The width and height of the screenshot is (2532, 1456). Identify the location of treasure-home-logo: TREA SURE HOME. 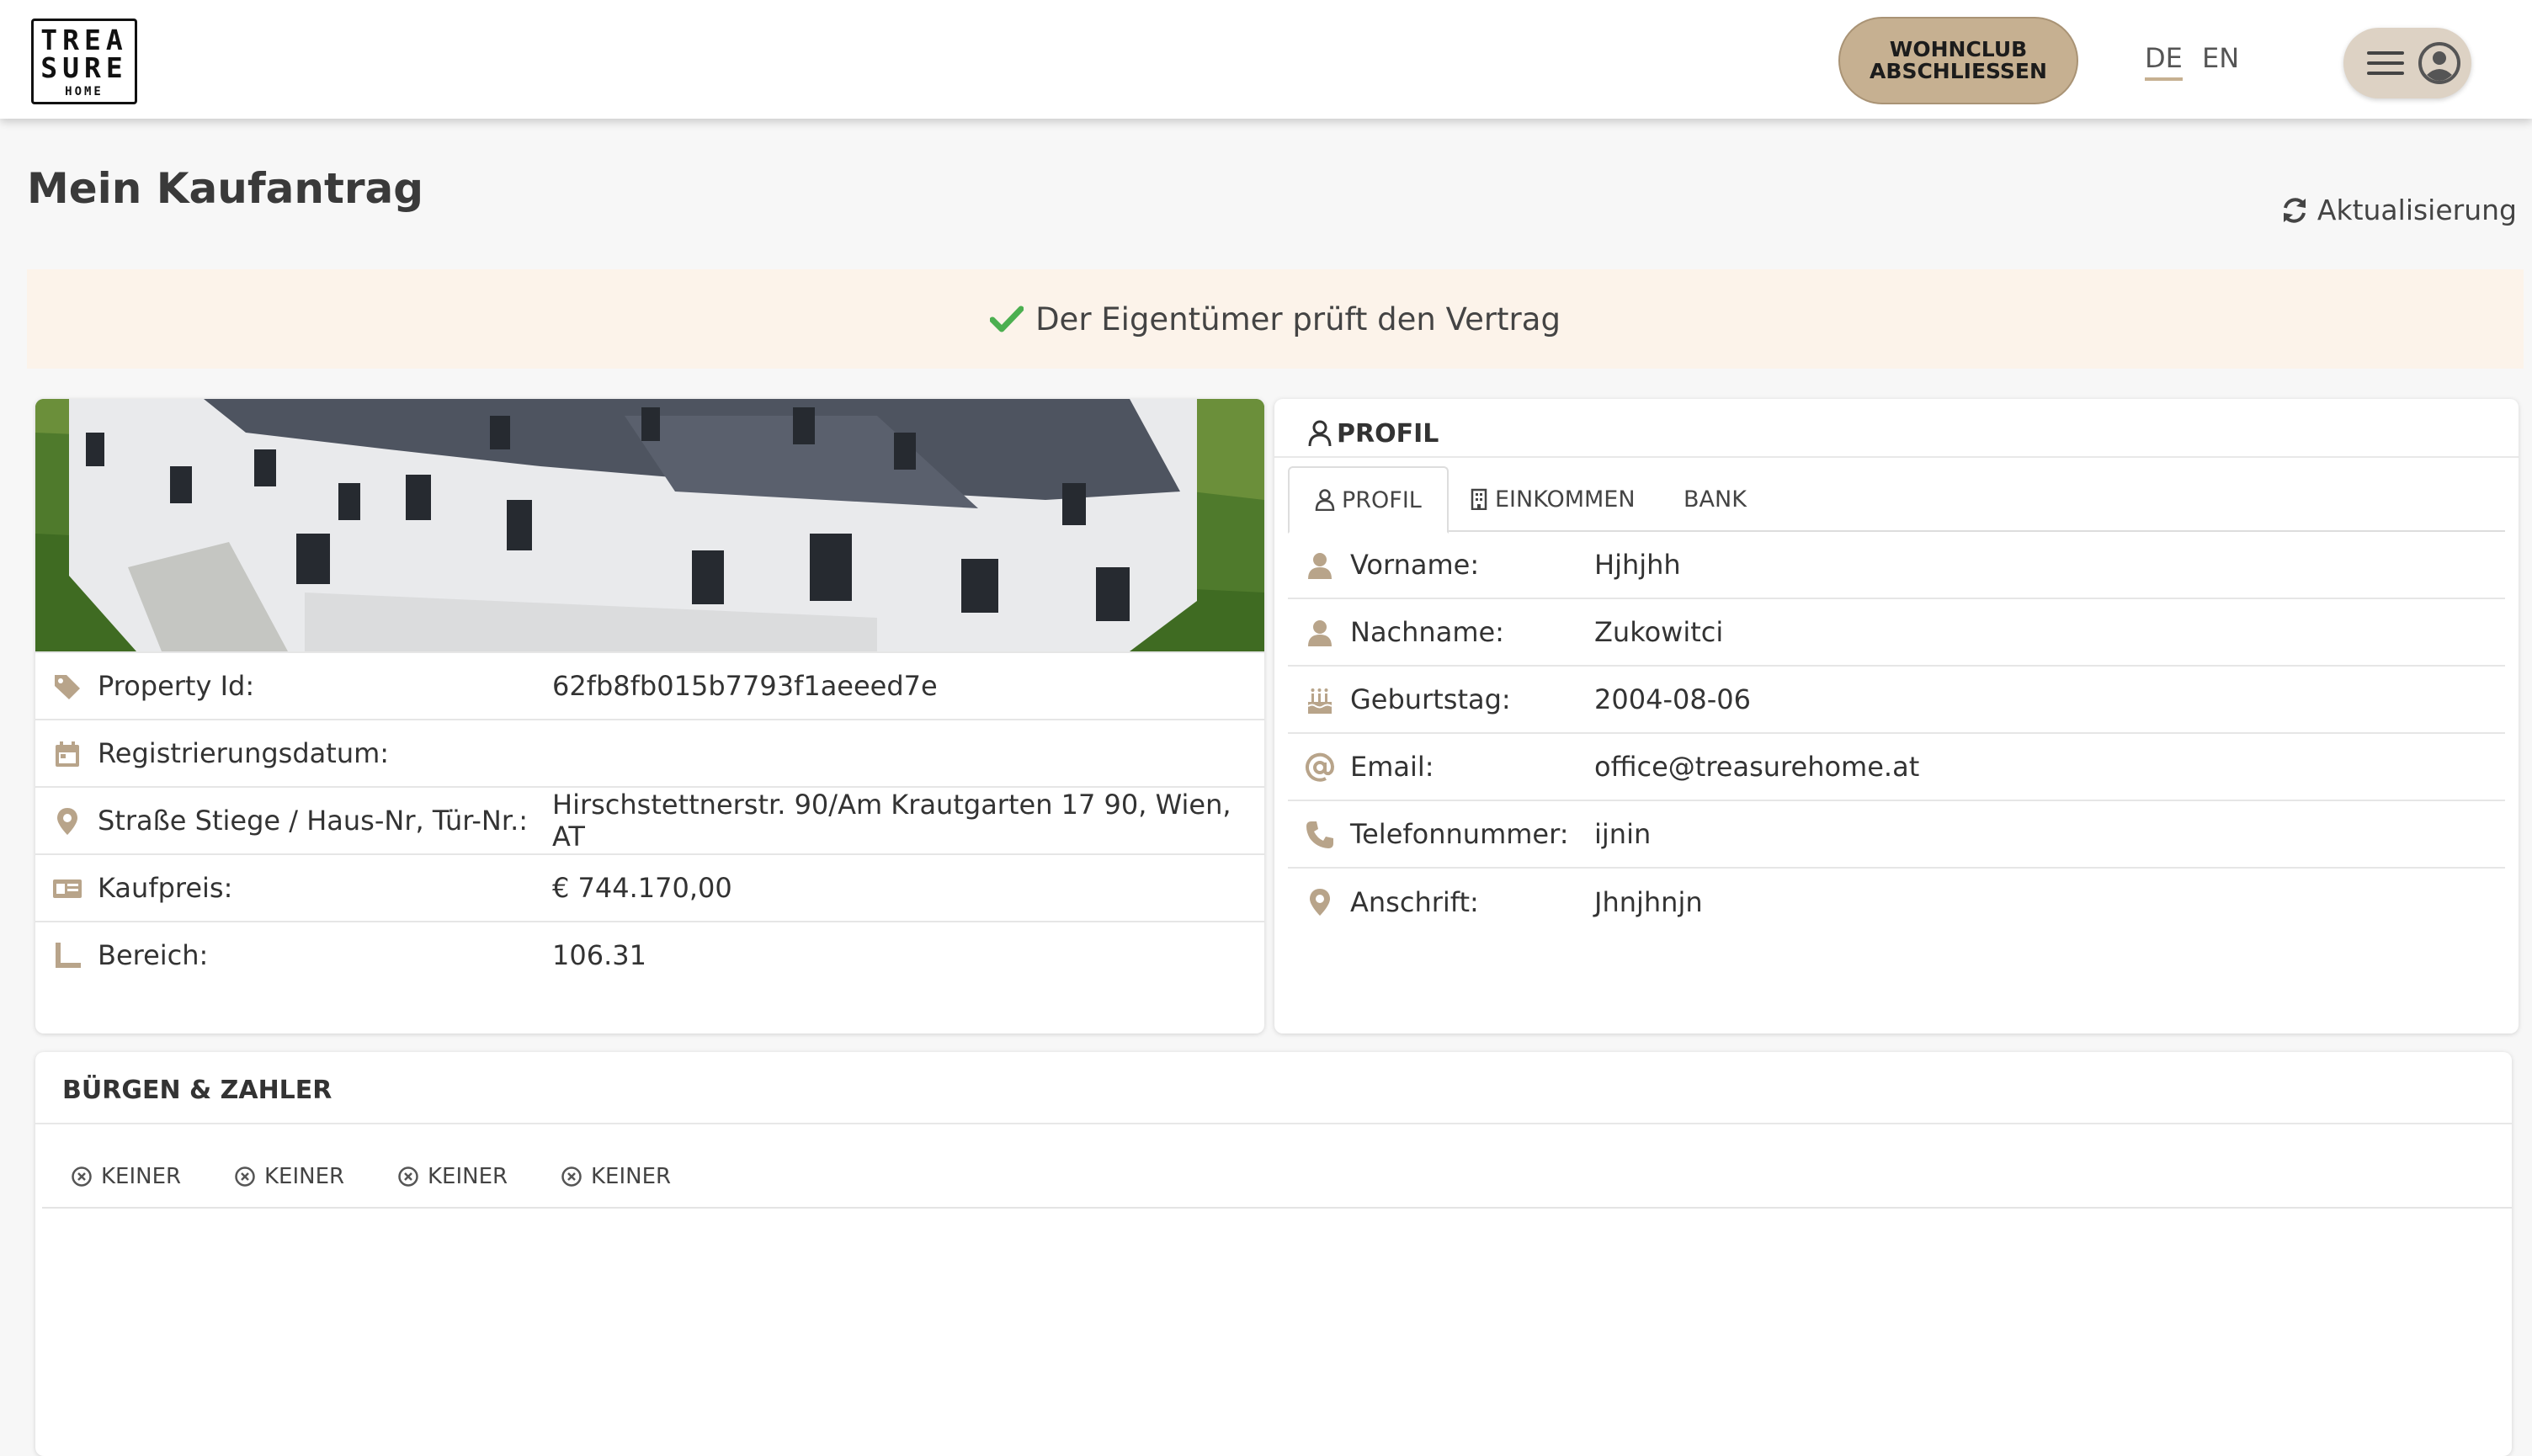
(84, 61).